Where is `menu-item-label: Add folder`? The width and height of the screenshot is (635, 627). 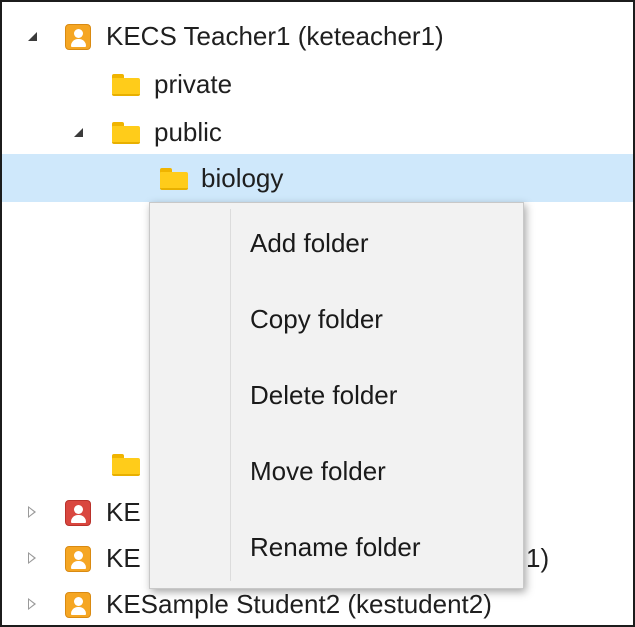 menu-item-label: Add folder is located at coordinates (309, 243).